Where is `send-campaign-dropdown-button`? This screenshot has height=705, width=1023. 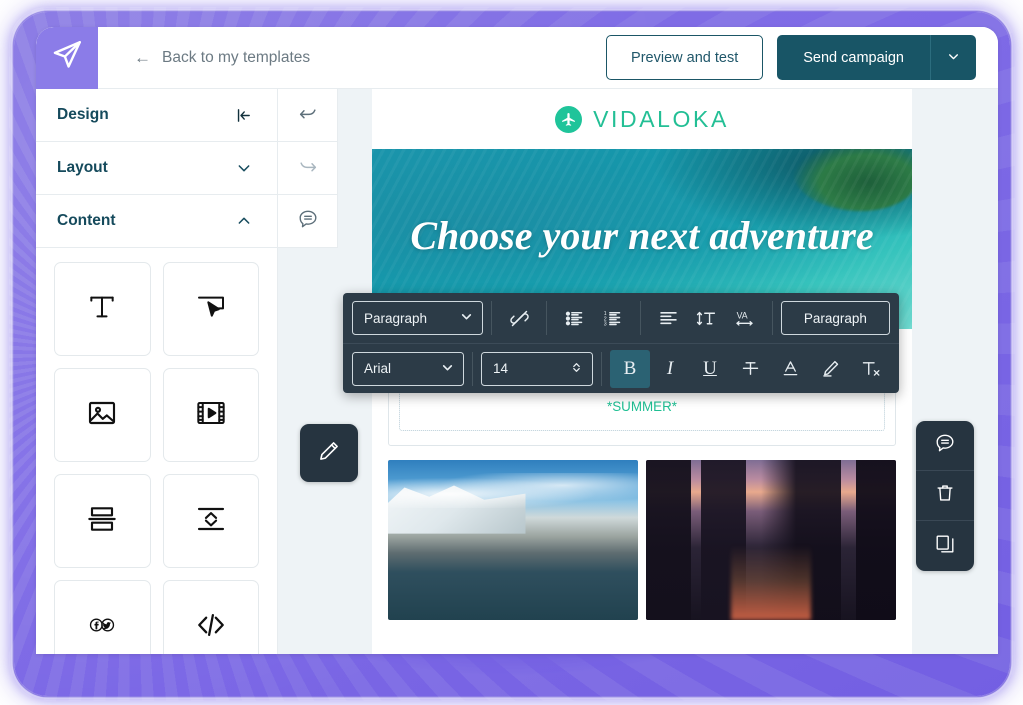
send-campaign-dropdown-button is located at coordinates (953, 57).